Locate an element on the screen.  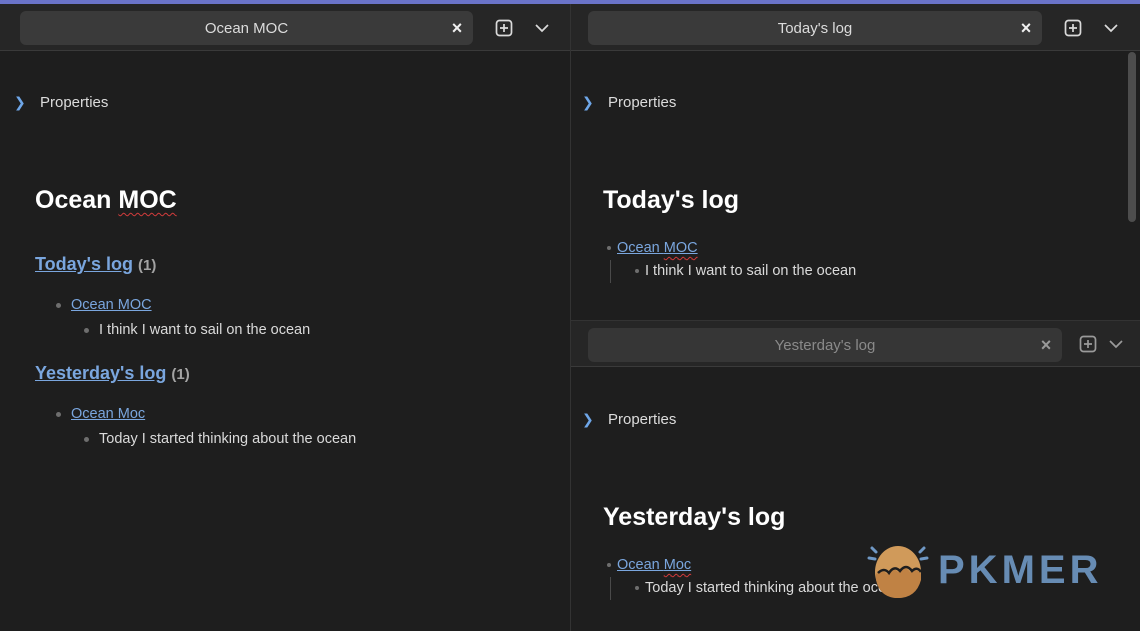
tab-todays-log: Today's log × is located at coordinates (815, 28).